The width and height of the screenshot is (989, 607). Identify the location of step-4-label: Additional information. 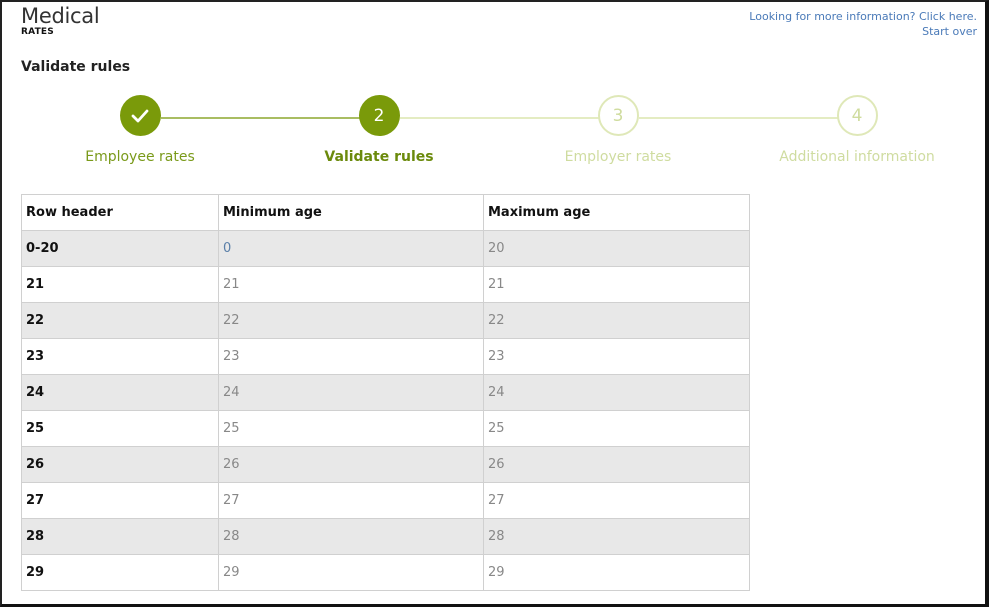
(857, 157).